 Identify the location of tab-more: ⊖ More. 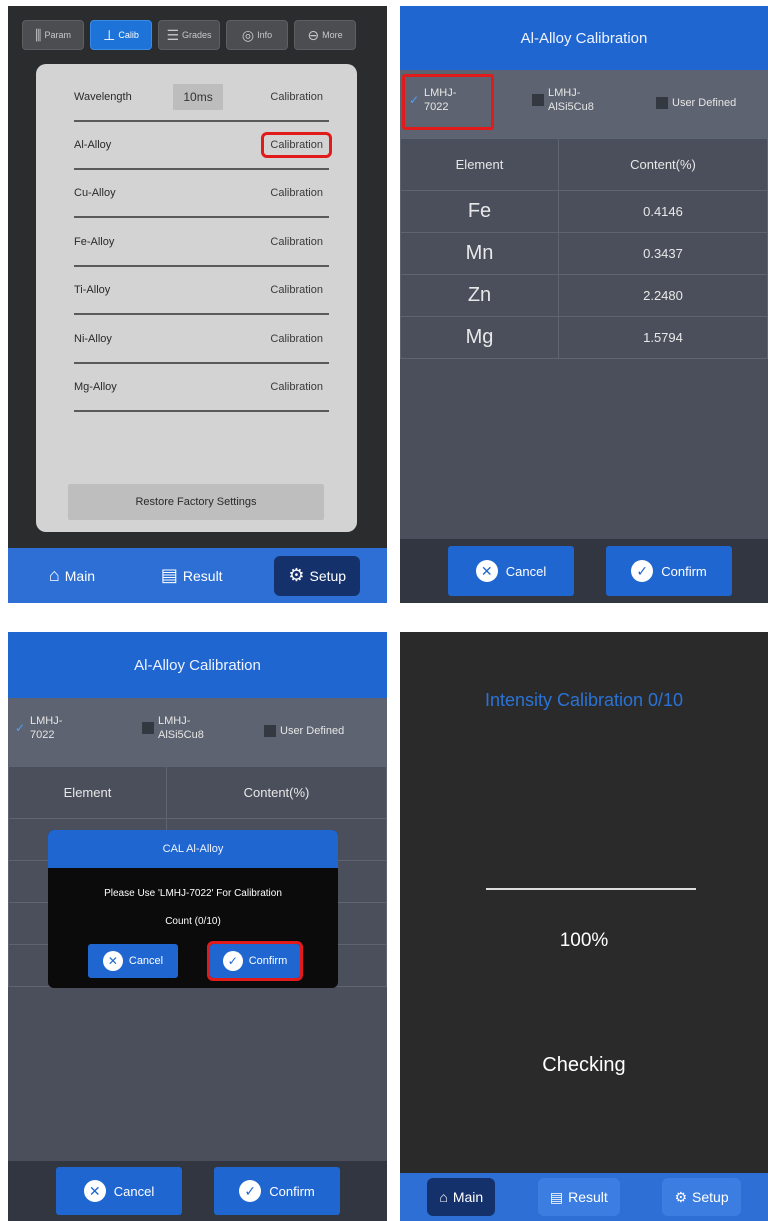
(325, 35).